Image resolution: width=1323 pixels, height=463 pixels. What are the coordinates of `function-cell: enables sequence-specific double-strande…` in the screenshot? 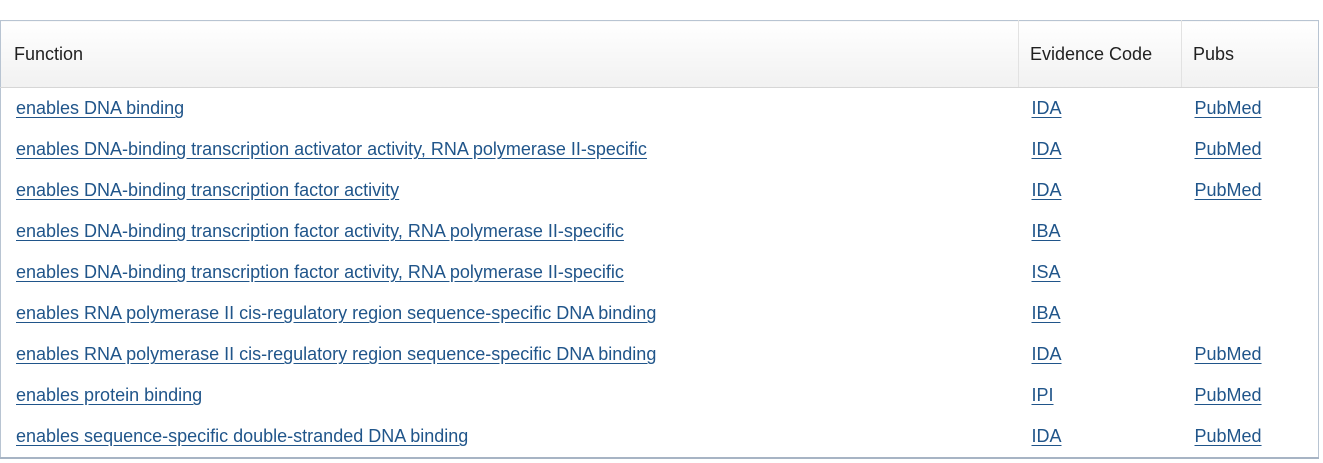 It's located at (510, 437).